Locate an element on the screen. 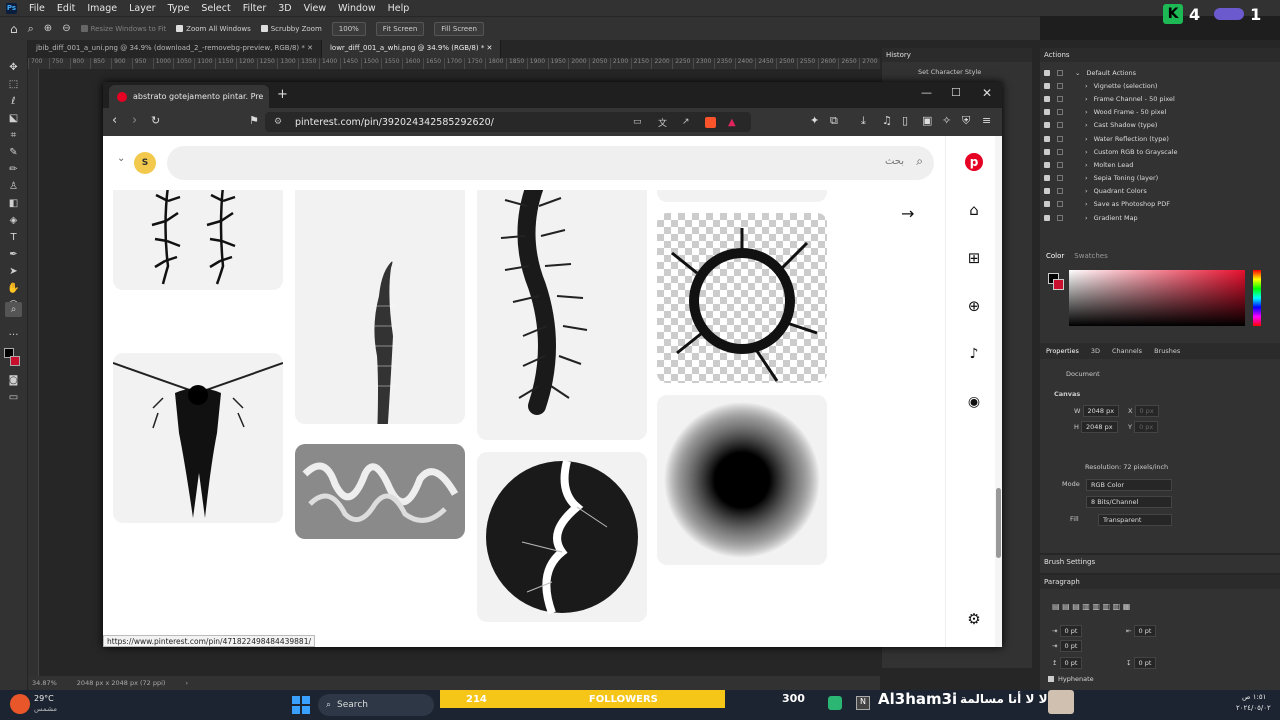 The image size is (1280, 720). indent-left: ⇥ 0 pt is located at coordinates (1067, 631).